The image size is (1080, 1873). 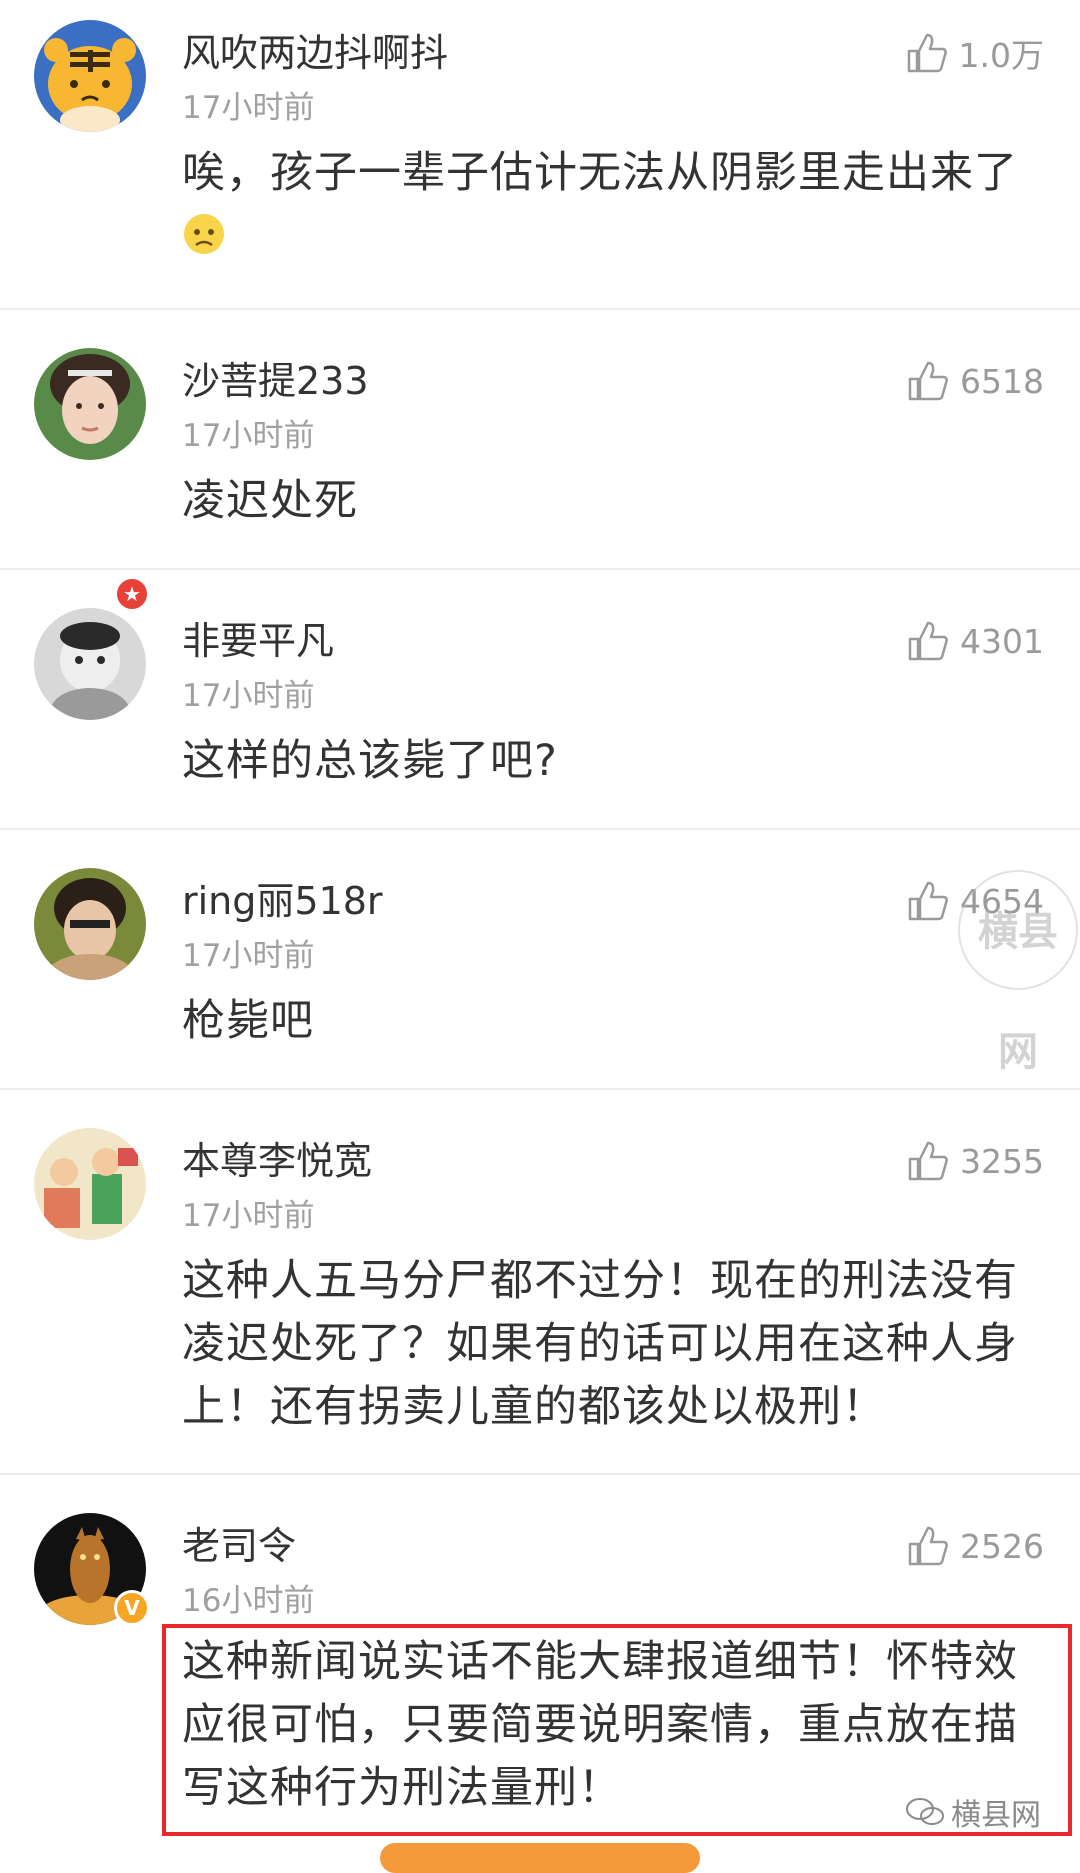 What do you see at coordinates (540, 1858) in the screenshot?
I see `bottom-action-bar` at bounding box center [540, 1858].